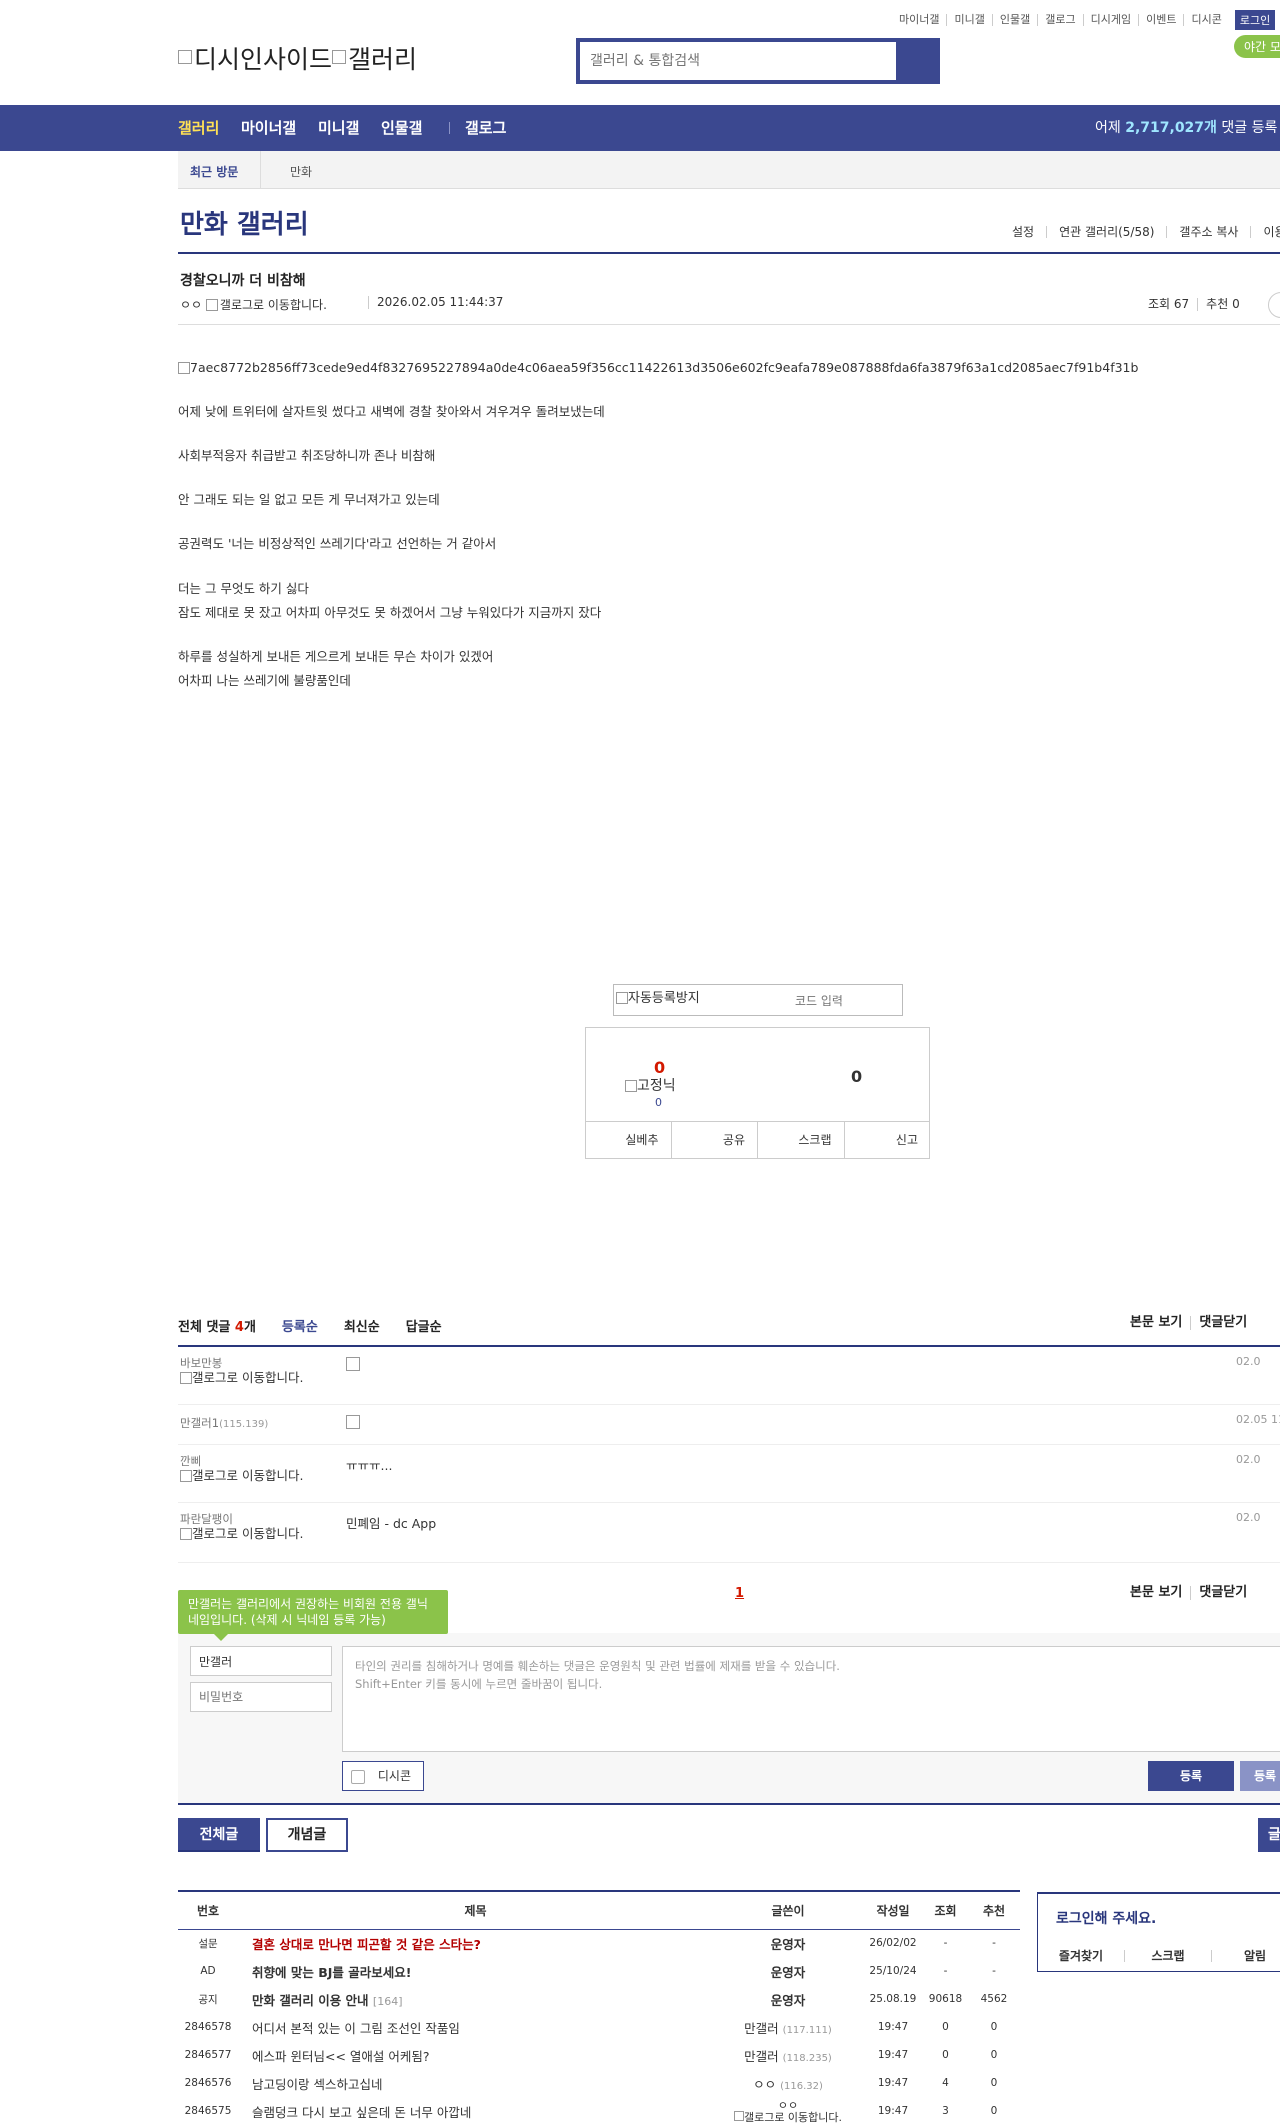  What do you see at coordinates (788, 2055) in the screenshot?
I see `row-writer: 만갤러 (118.235)` at bounding box center [788, 2055].